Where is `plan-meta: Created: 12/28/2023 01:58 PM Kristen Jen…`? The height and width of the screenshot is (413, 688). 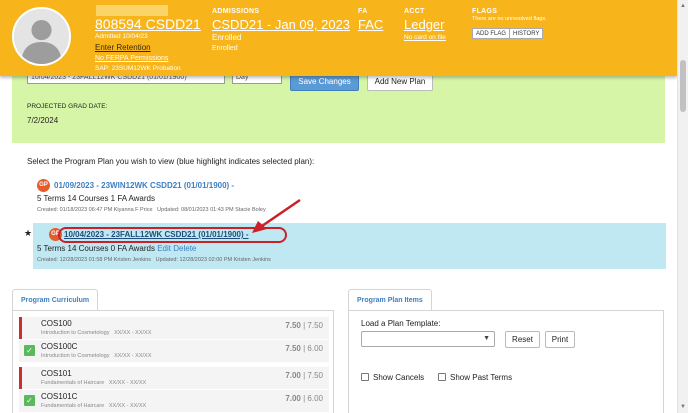
plan-meta: Created: 12/28/2023 01:58 PM Kristen Jen… is located at coordinates (154, 260).